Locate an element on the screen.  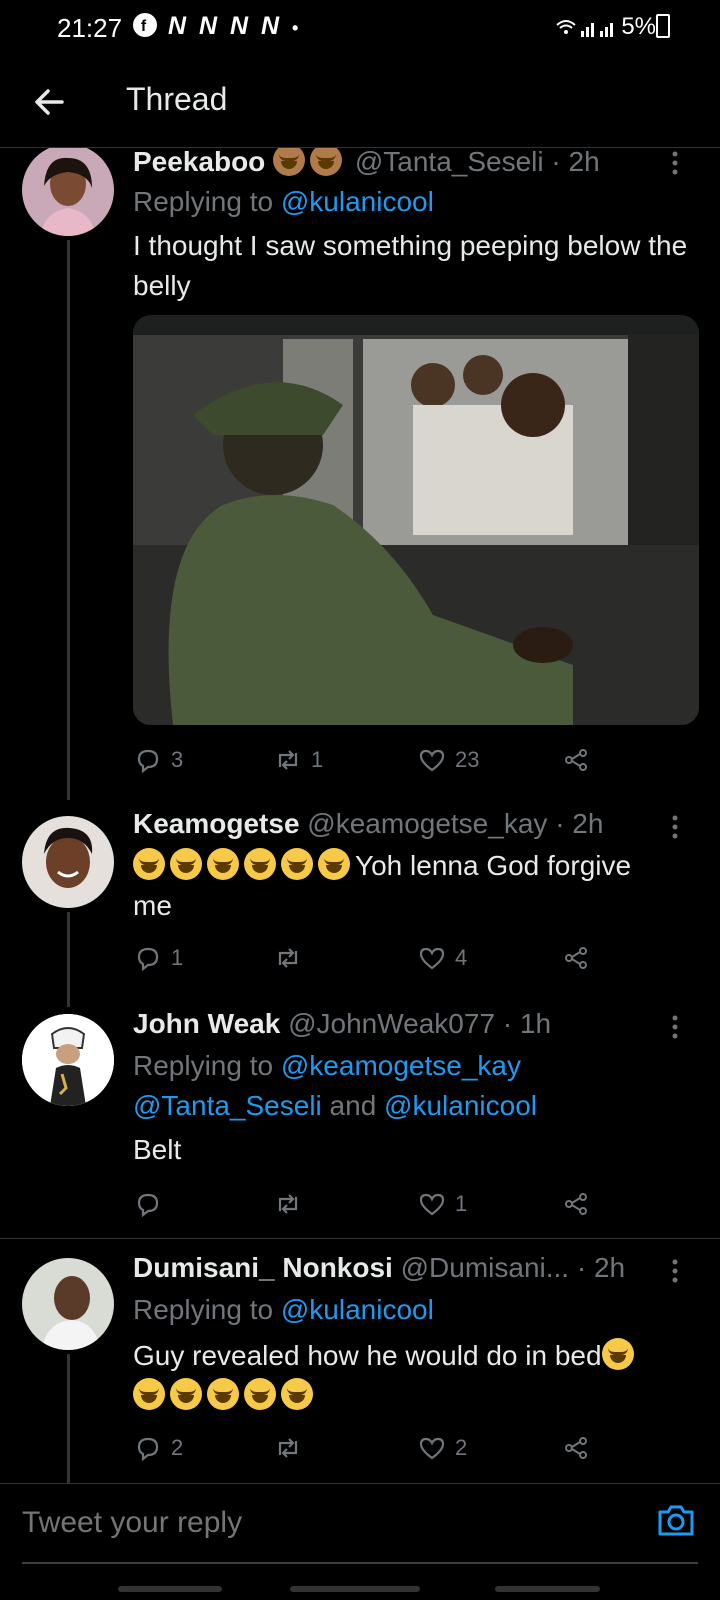
reply-icon is located at coordinates (148, 1449).